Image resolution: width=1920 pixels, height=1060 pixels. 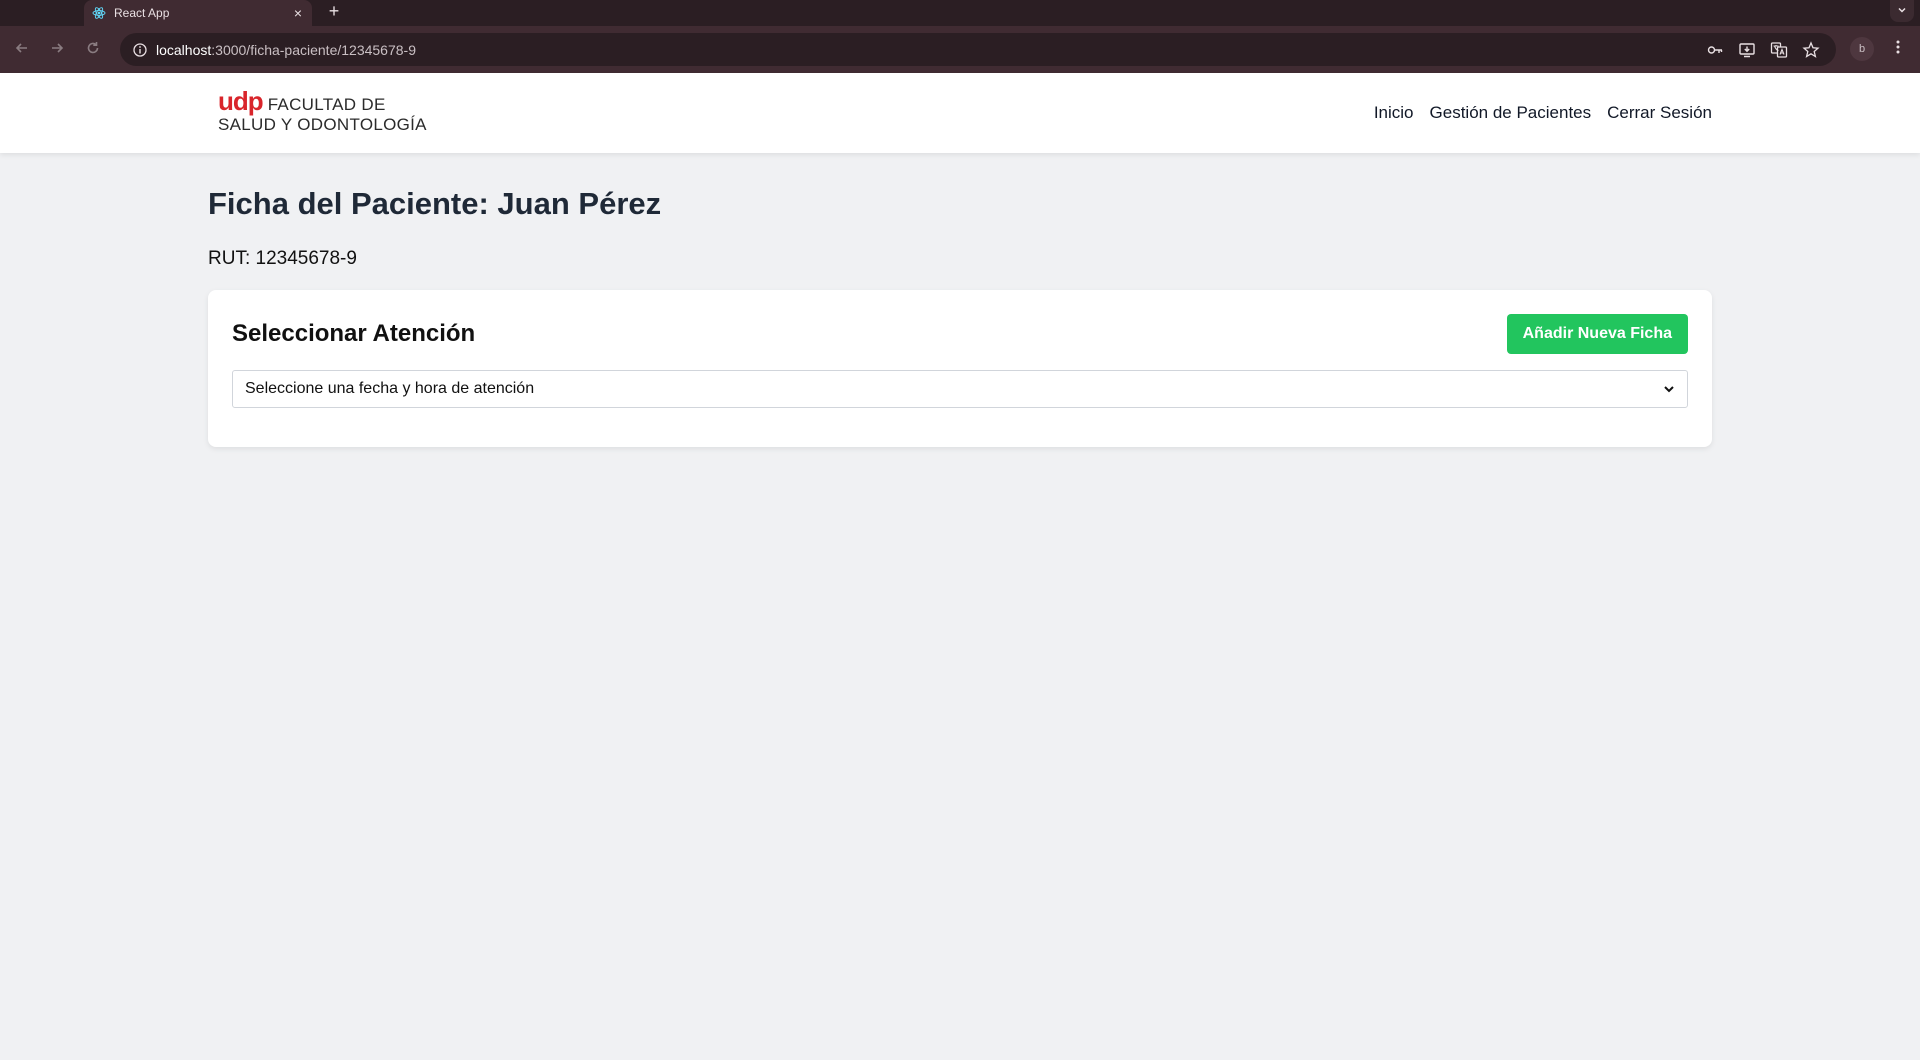 I want to click on forward-button, so click(x=57, y=50).